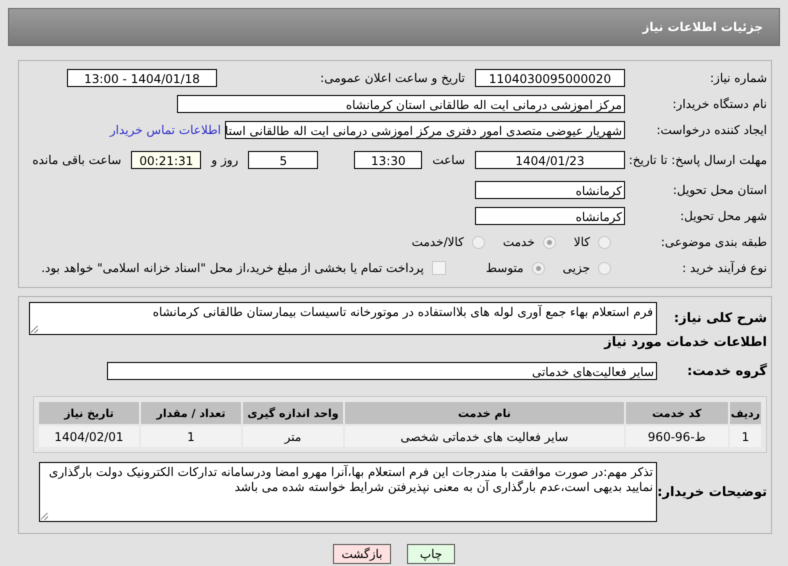 Image resolution: width=788 pixels, height=566 pixels. What do you see at coordinates (293, 436) in the screenshot?
I see `table-cell: متر` at bounding box center [293, 436].